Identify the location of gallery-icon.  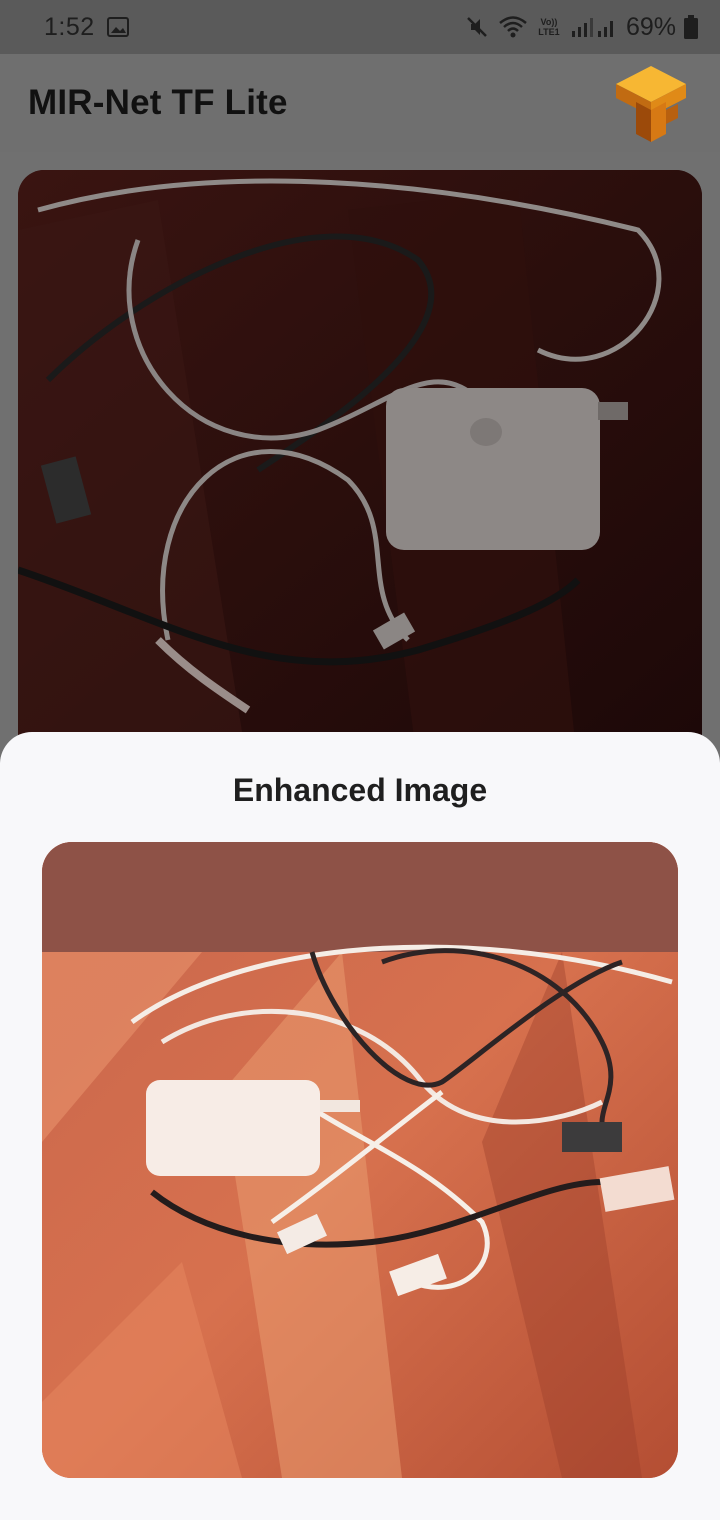
(117, 27).